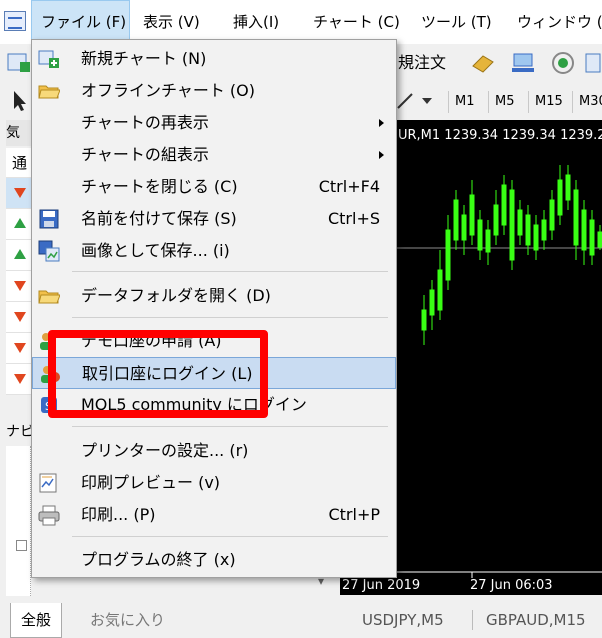 The height and width of the screenshot is (638, 602). I want to click on gold-icon, so click(483, 63).